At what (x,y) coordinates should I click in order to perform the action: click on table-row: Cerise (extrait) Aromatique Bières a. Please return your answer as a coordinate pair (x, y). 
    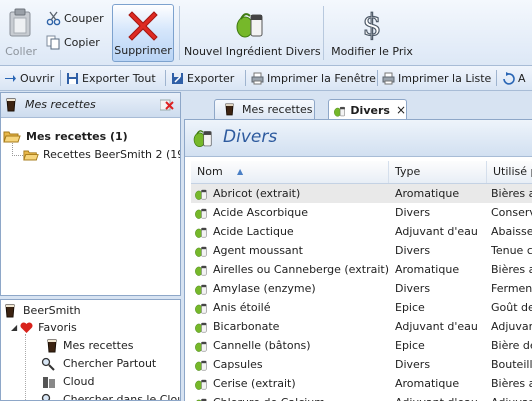
    Looking at the image, I should click on (361, 383).